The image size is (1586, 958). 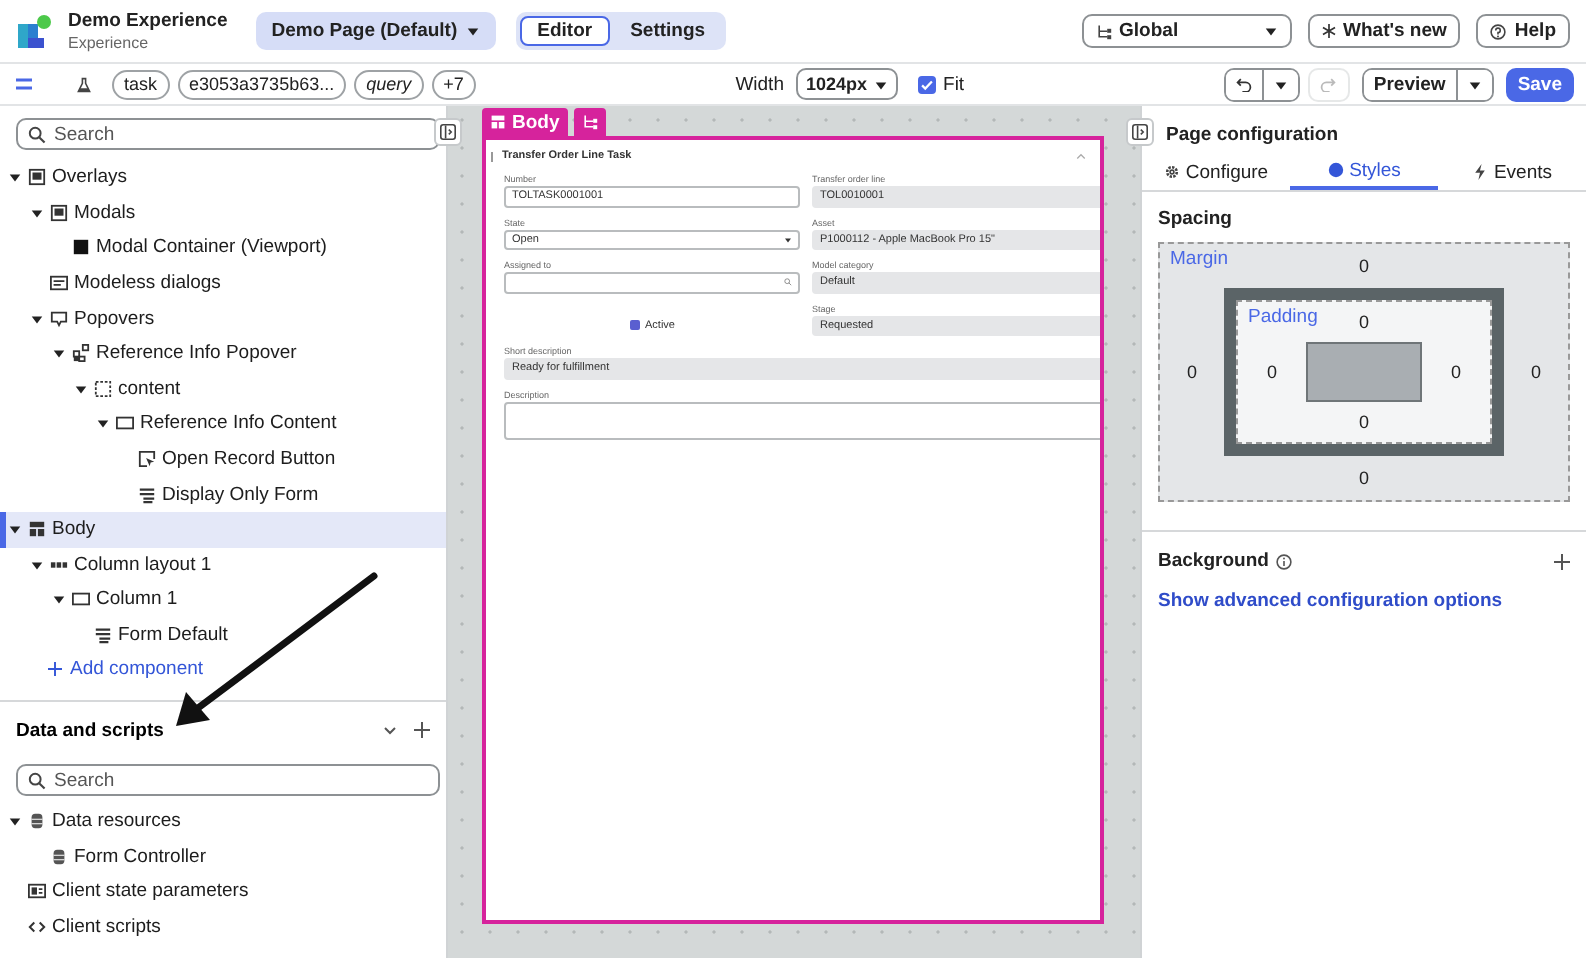 I want to click on panel-tab: Configure, so click(x=1216, y=172).